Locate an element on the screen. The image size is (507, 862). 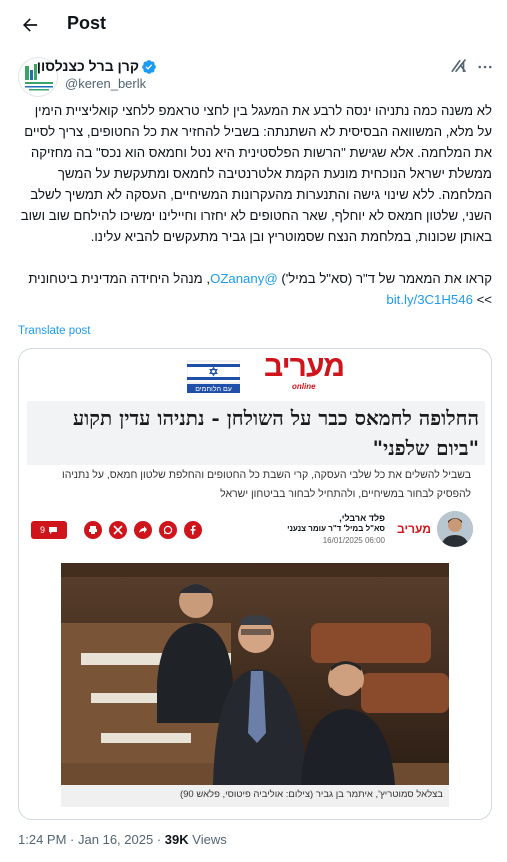
tweet-p2-prefix: קראו את המאמר של ד"ר (סא"ל במיל') is located at coordinates (384, 278).